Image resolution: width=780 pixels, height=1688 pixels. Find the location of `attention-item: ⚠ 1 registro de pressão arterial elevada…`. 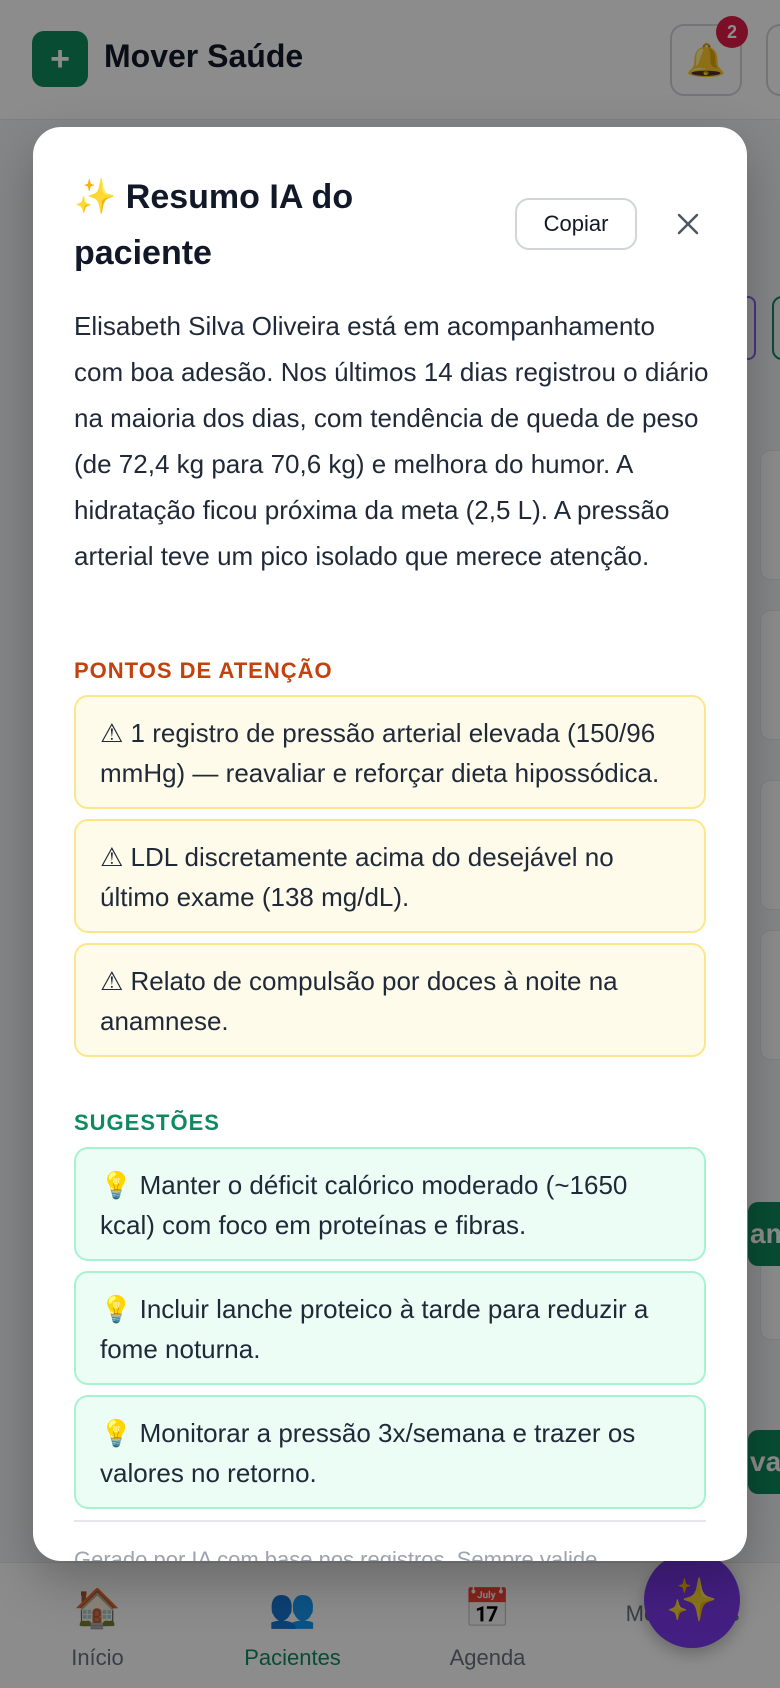

attention-item: ⚠ 1 registro de pressão arterial elevada… is located at coordinates (390, 752).